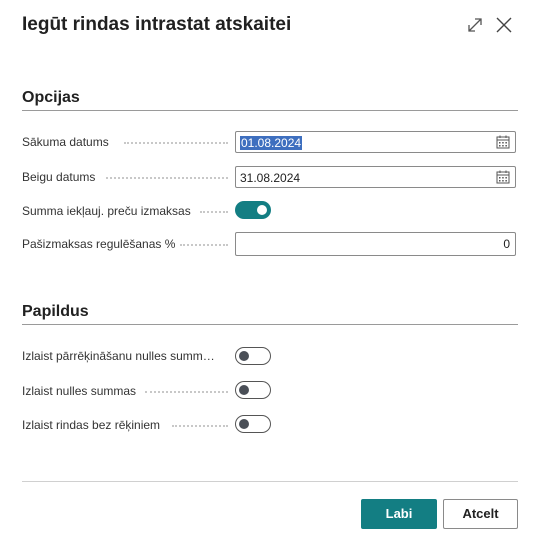 The width and height of the screenshot is (541, 547). Describe the element at coordinates (253, 210) in the screenshot. I see `include-charges-toggle` at that location.